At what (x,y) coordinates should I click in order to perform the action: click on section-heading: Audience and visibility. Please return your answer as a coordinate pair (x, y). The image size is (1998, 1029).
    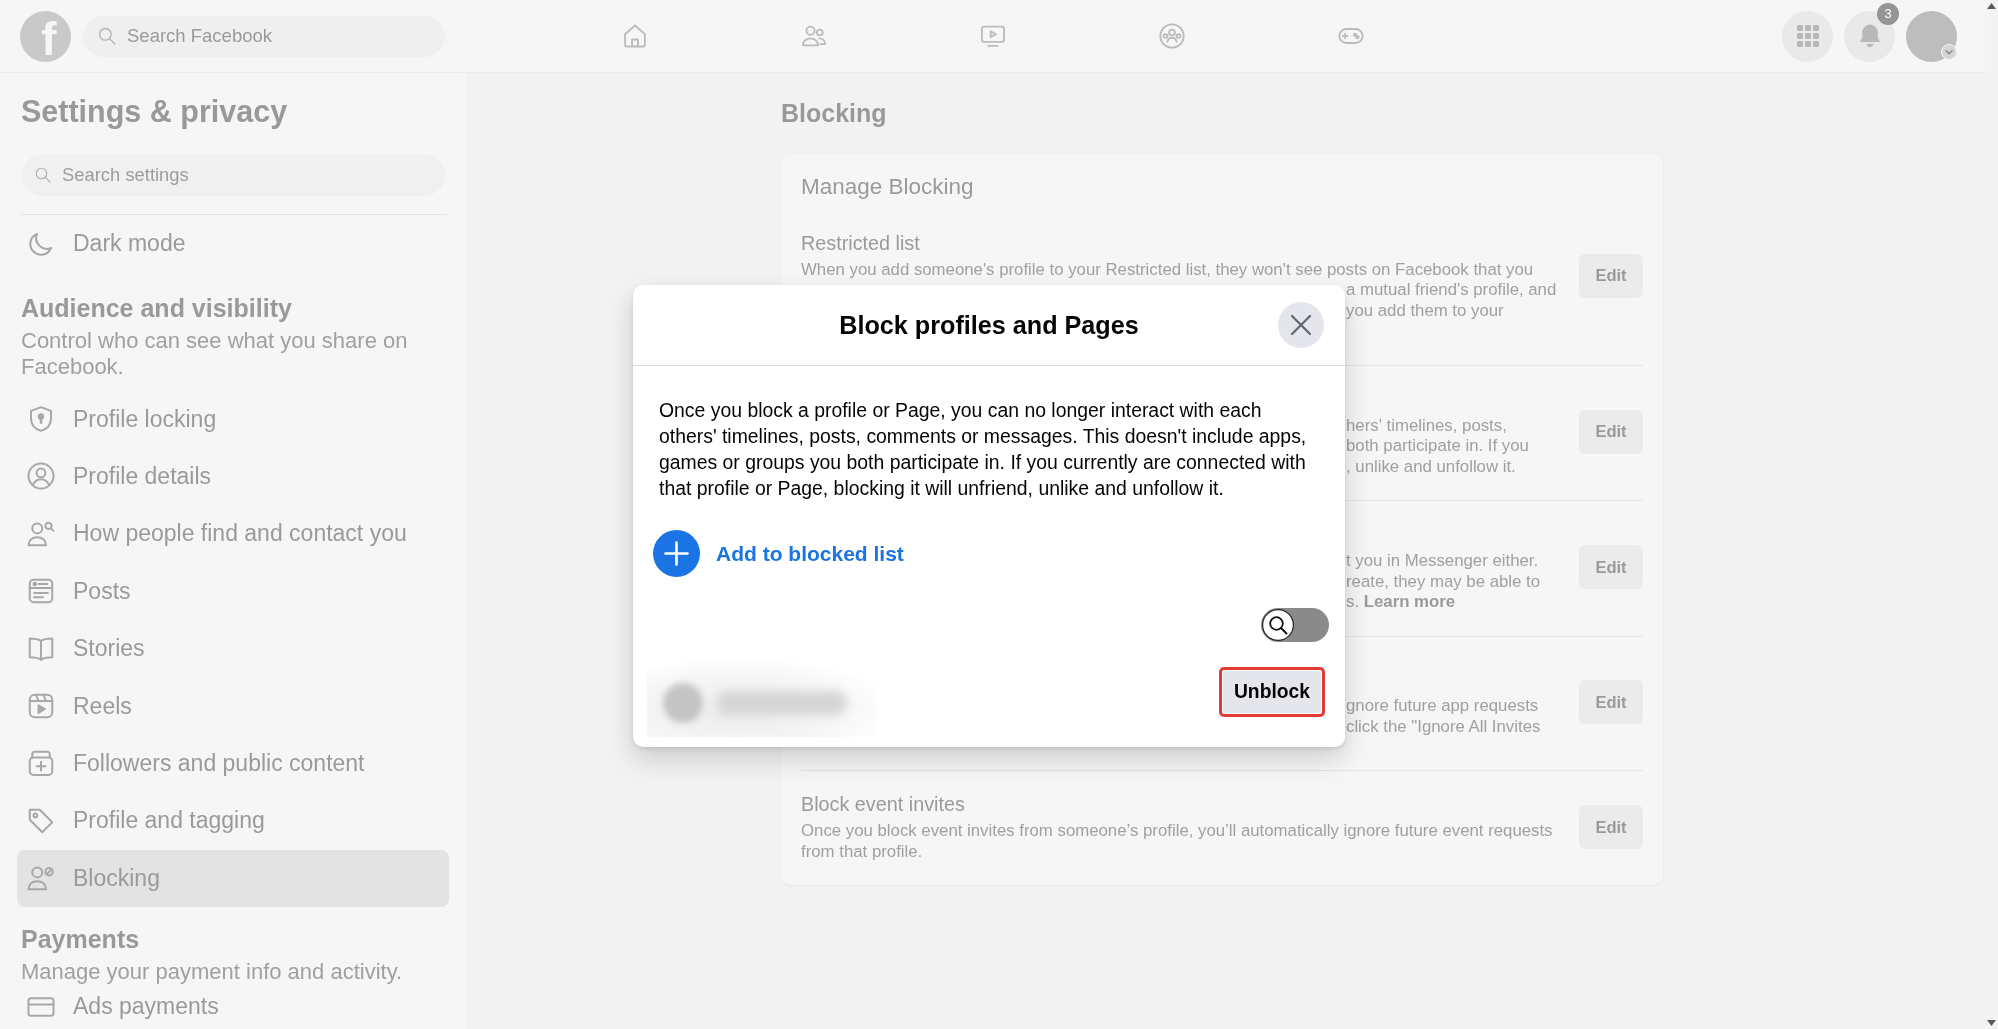
    Looking at the image, I should click on (157, 308).